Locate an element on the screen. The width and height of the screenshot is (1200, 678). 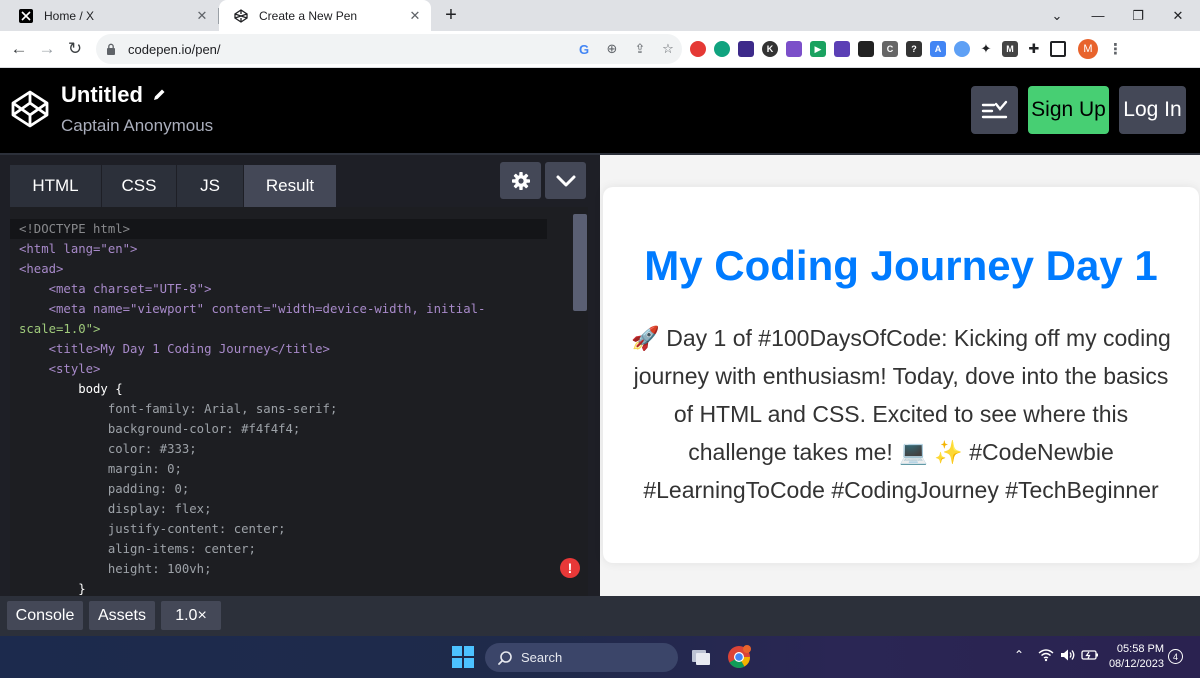
clock-date: 08/12/2023 is located at coordinates (1136, 664).